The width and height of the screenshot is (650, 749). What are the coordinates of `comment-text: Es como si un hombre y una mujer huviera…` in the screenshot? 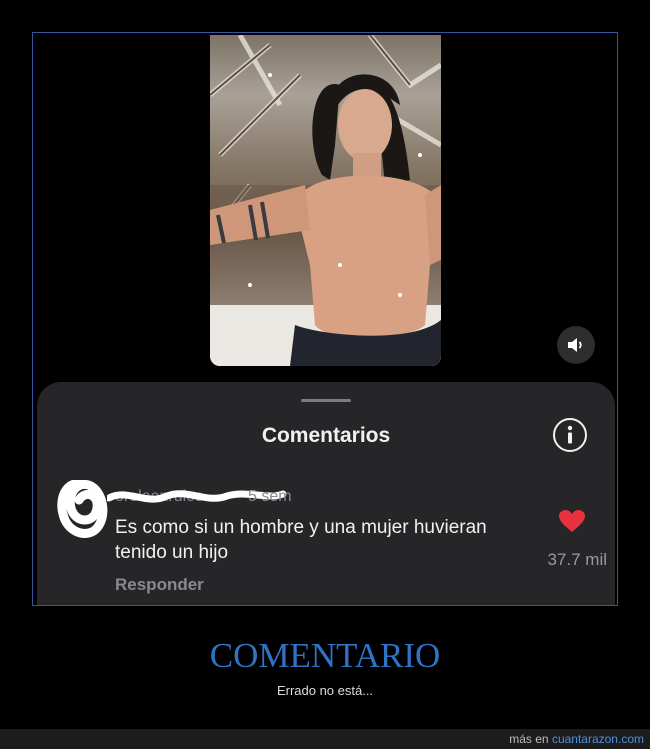 It's located at (301, 540).